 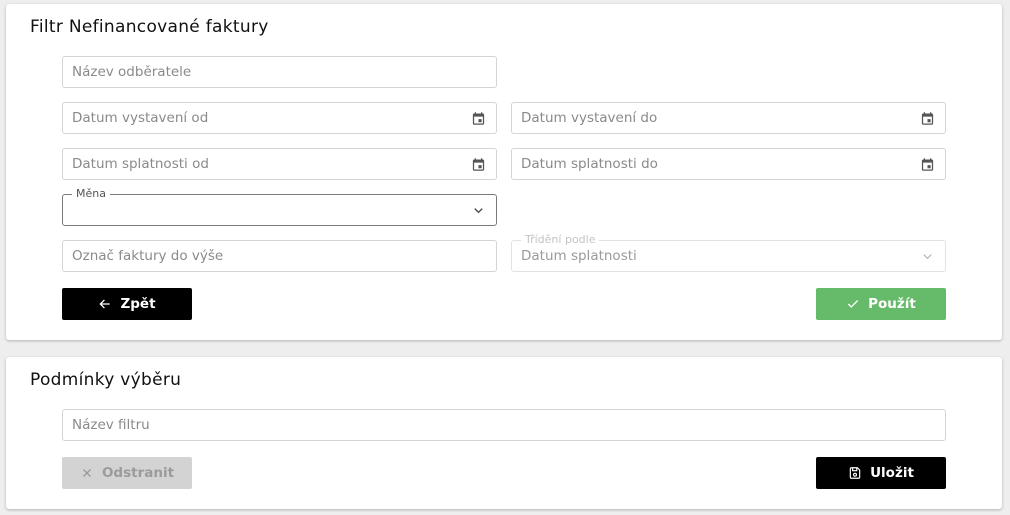 What do you see at coordinates (892, 473) in the screenshot?
I see `save-button-label: Uložit` at bounding box center [892, 473].